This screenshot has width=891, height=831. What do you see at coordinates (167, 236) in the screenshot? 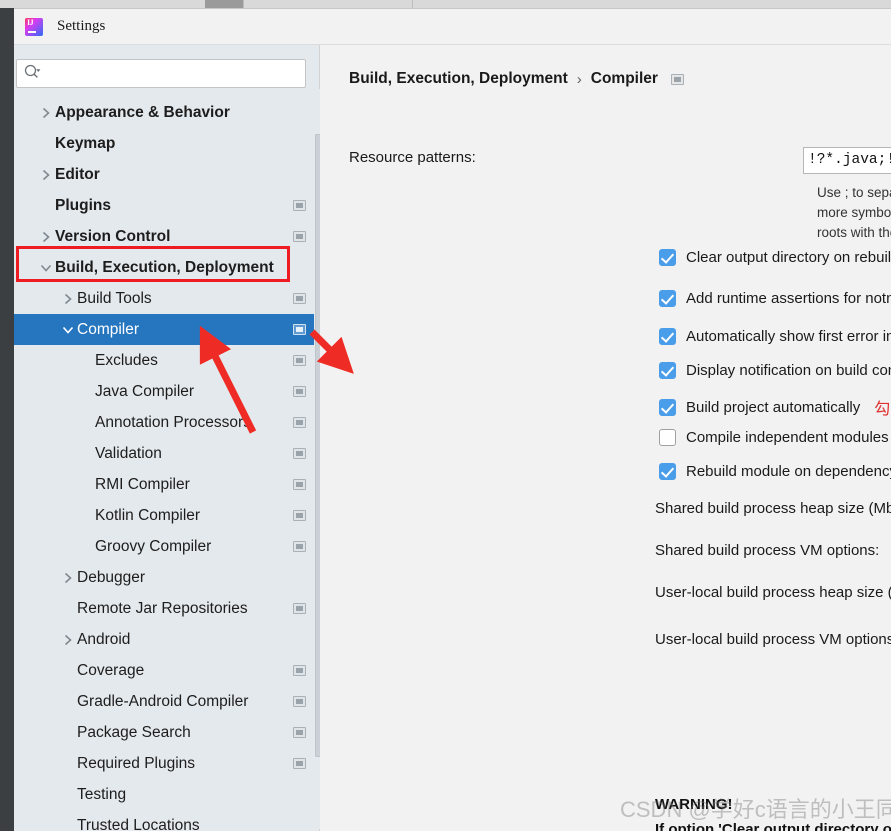
I see `sidebar-item-version-control: Version Control` at bounding box center [167, 236].